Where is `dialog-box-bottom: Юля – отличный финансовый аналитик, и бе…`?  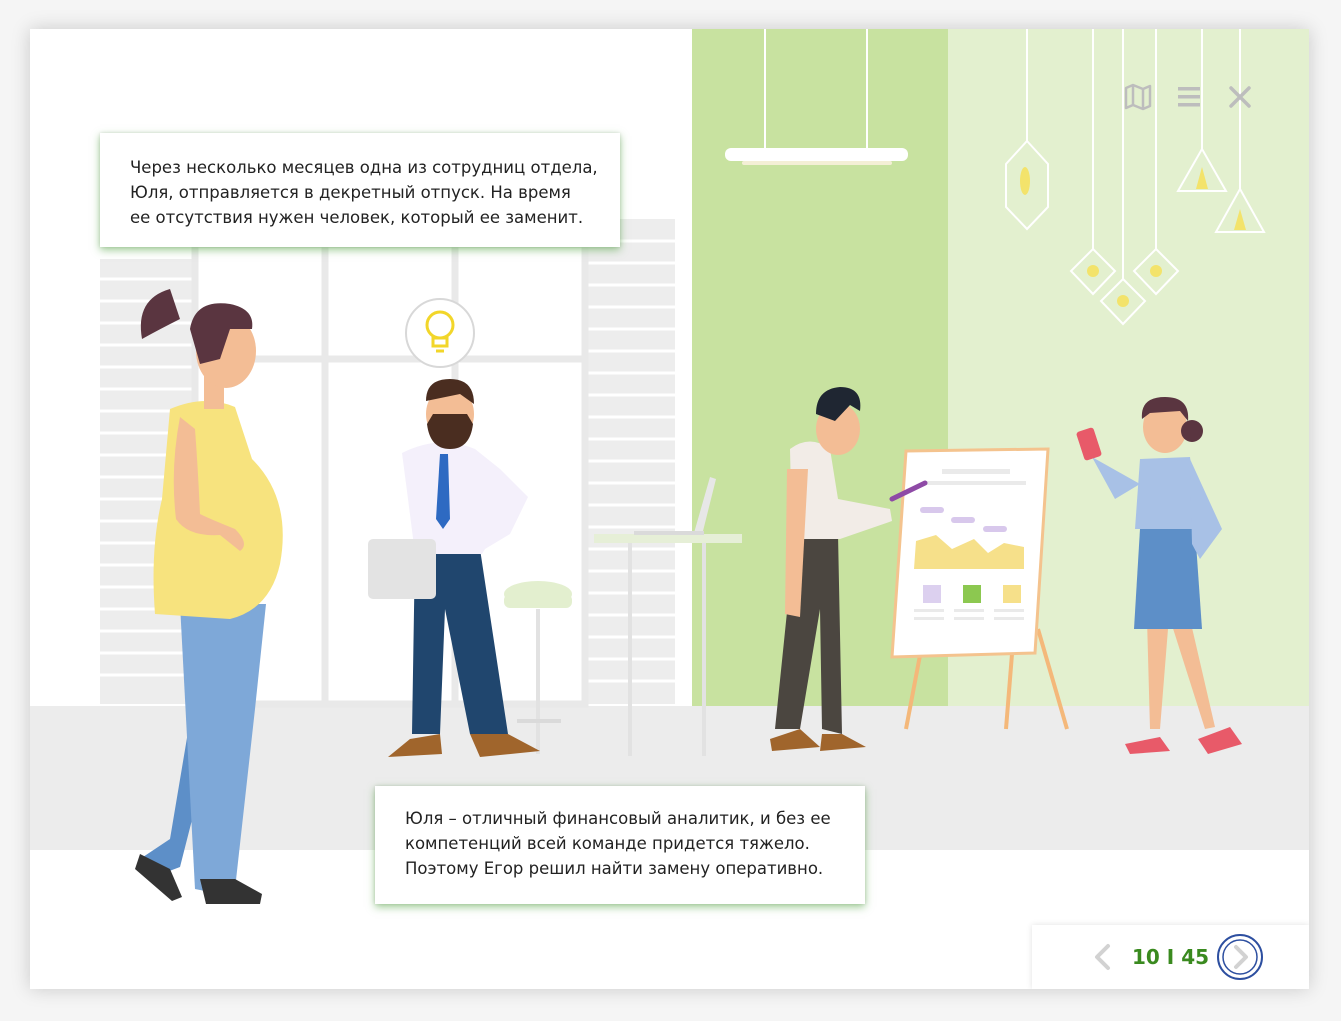
dialog-box-bottom: Юля – отличный финансовый аналитик, и бе… is located at coordinates (620, 845).